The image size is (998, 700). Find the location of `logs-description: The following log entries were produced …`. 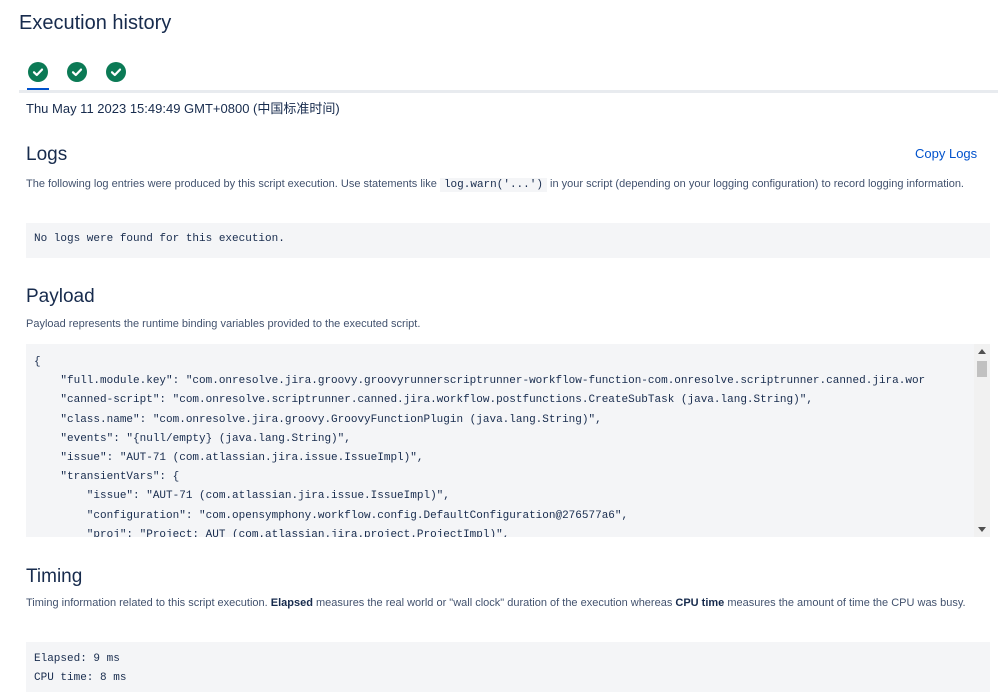

logs-description: The following log entries were produced … is located at coordinates (506, 185).